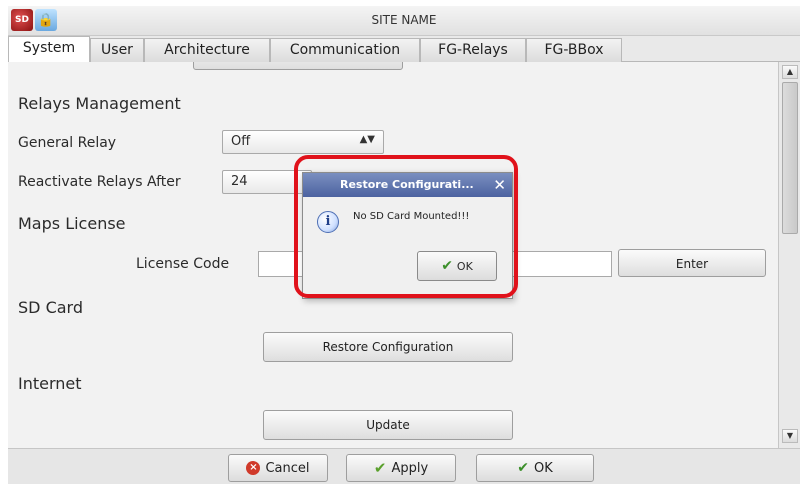 The height and width of the screenshot is (484, 802). What do you see at coordinates (241, 141) in the screenshot?
I see `general-relay-value: Off` at bounding box center [241, 141].